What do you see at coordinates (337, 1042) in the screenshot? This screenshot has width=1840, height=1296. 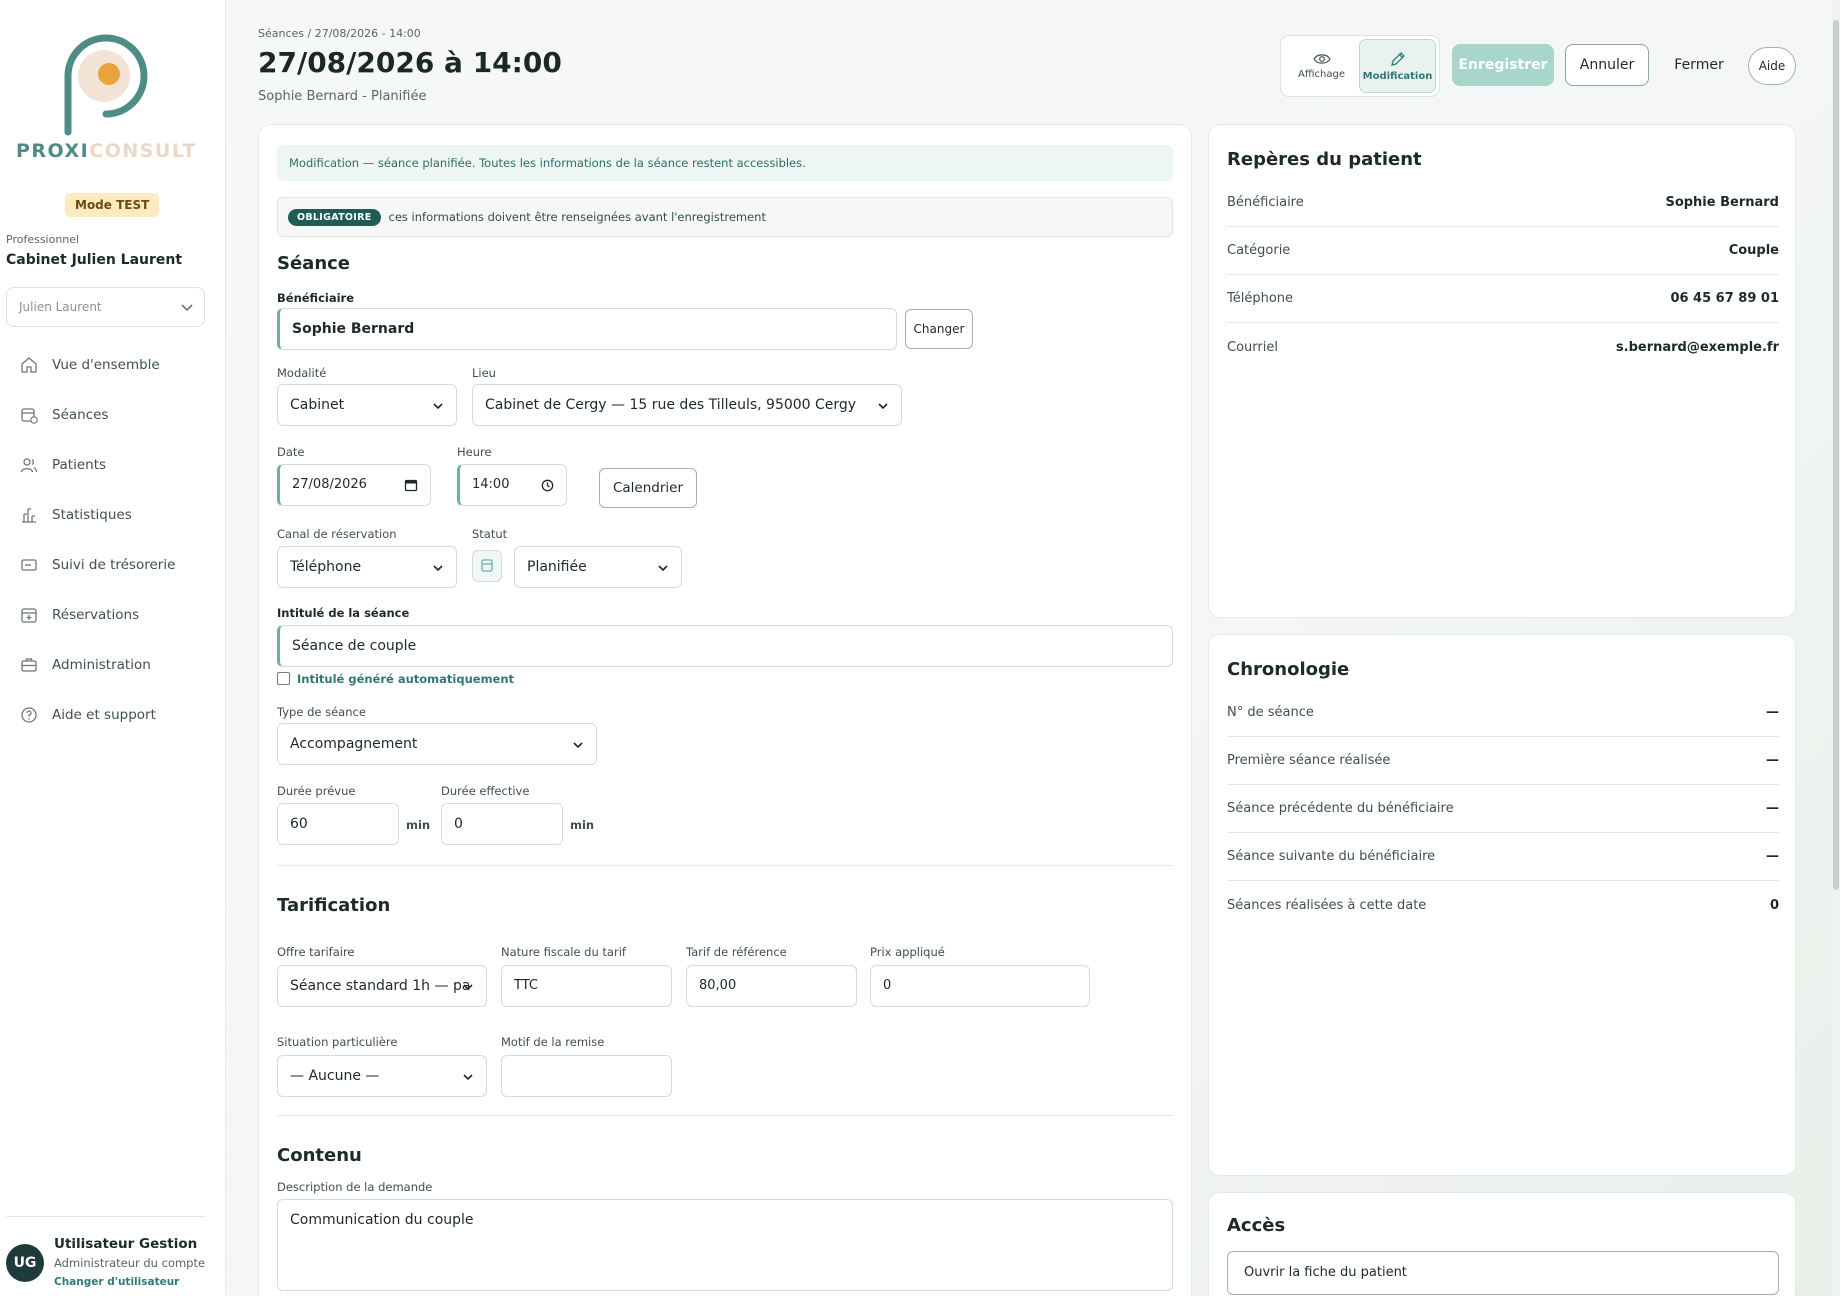 I see `special-situation-label: Situation particulière` at bounding box center [337, 1042].